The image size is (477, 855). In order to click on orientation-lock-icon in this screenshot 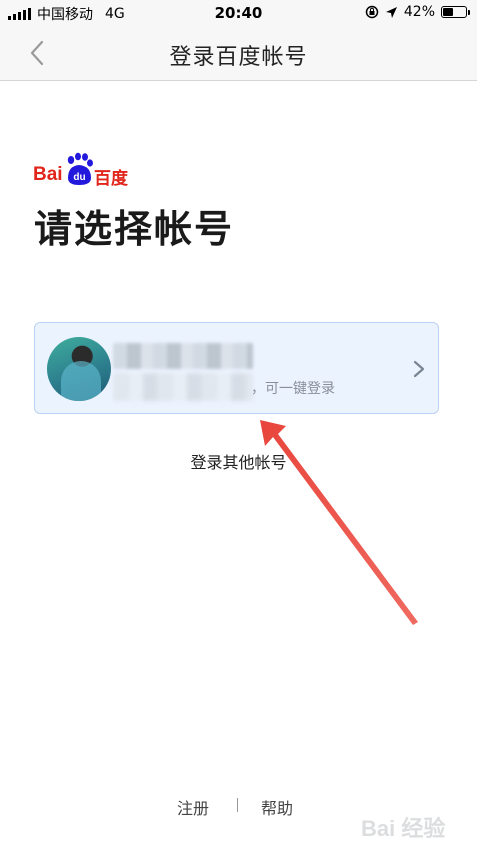, I will do `click(372, 12)`.